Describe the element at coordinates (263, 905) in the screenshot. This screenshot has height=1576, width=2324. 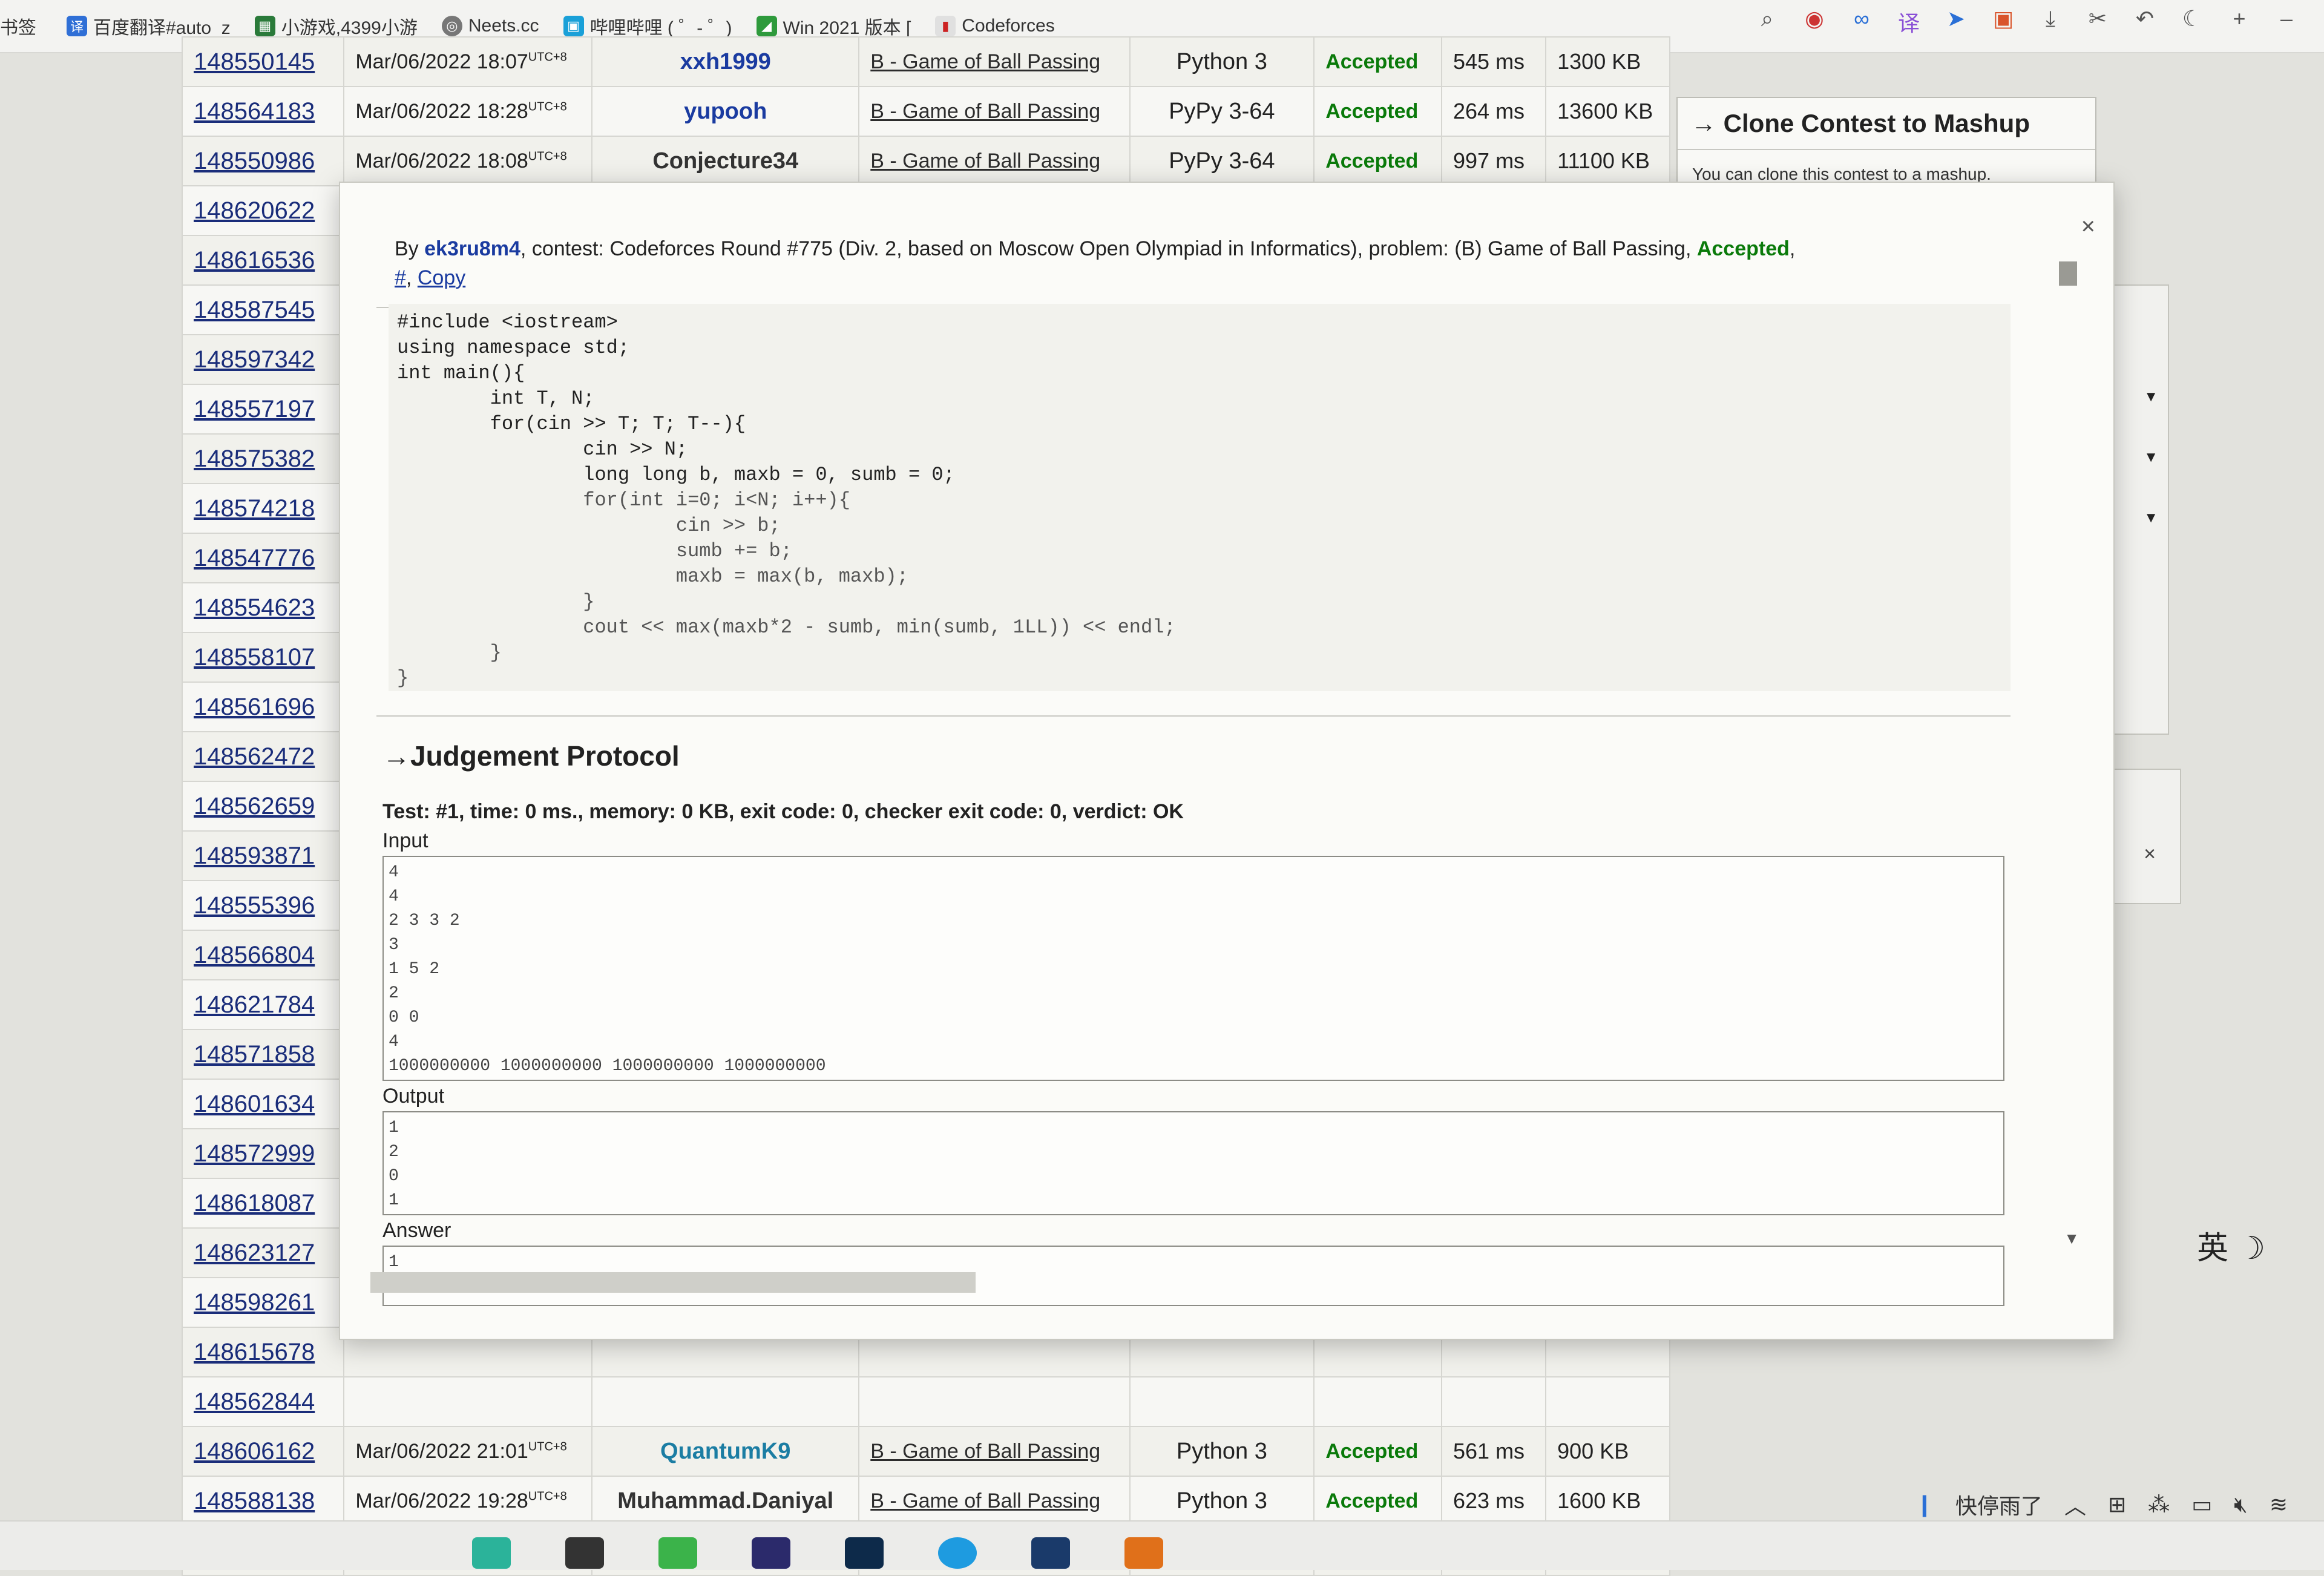
I see `submission-id: 148555396` at that location.